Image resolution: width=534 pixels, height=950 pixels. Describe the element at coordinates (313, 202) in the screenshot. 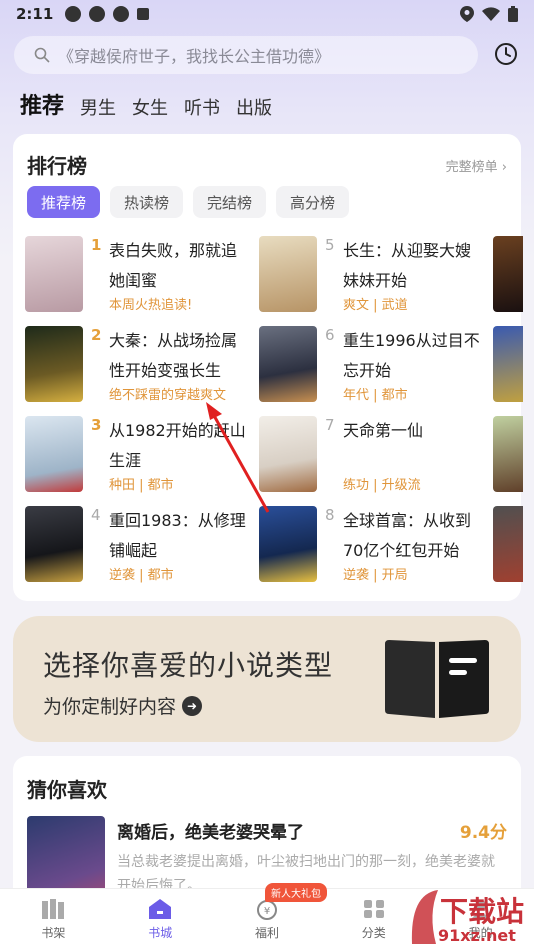

I see `pill-high-score: 高分榜` at that location.